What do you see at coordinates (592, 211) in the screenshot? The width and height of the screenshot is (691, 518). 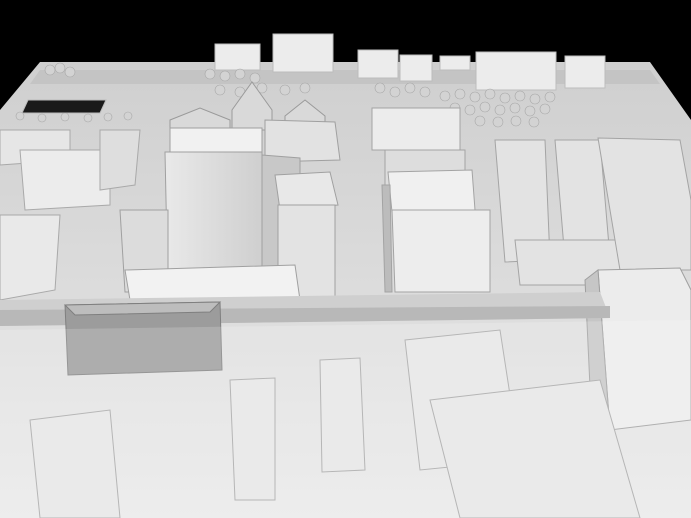 I see `right-housing` at bounding box center [592, 211].